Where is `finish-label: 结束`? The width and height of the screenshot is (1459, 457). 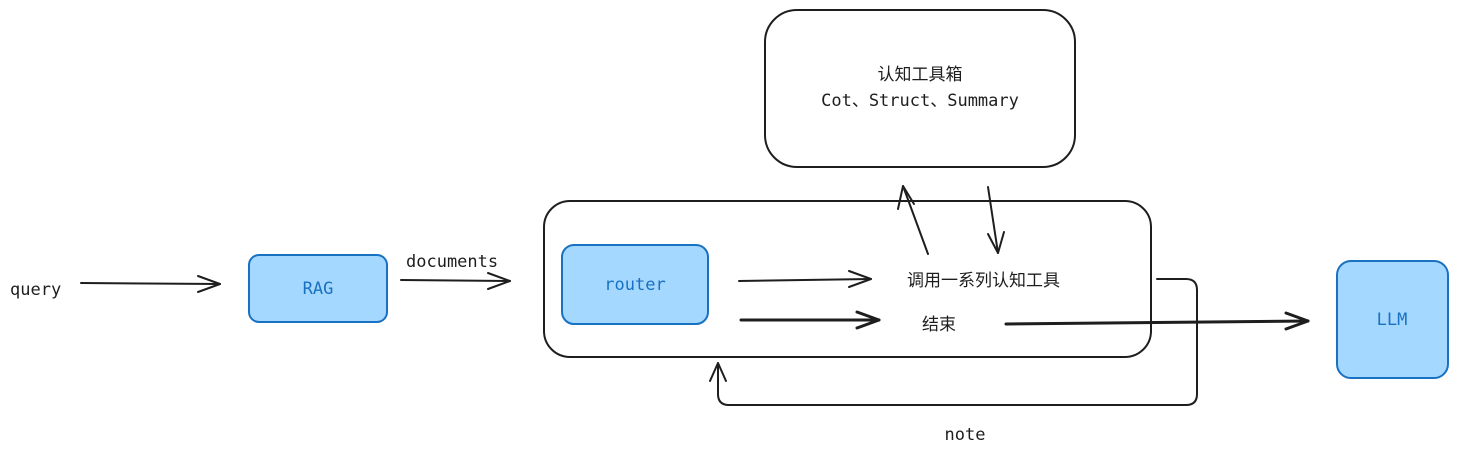 finish-label: 结束 is located at coordinates (939, 325).